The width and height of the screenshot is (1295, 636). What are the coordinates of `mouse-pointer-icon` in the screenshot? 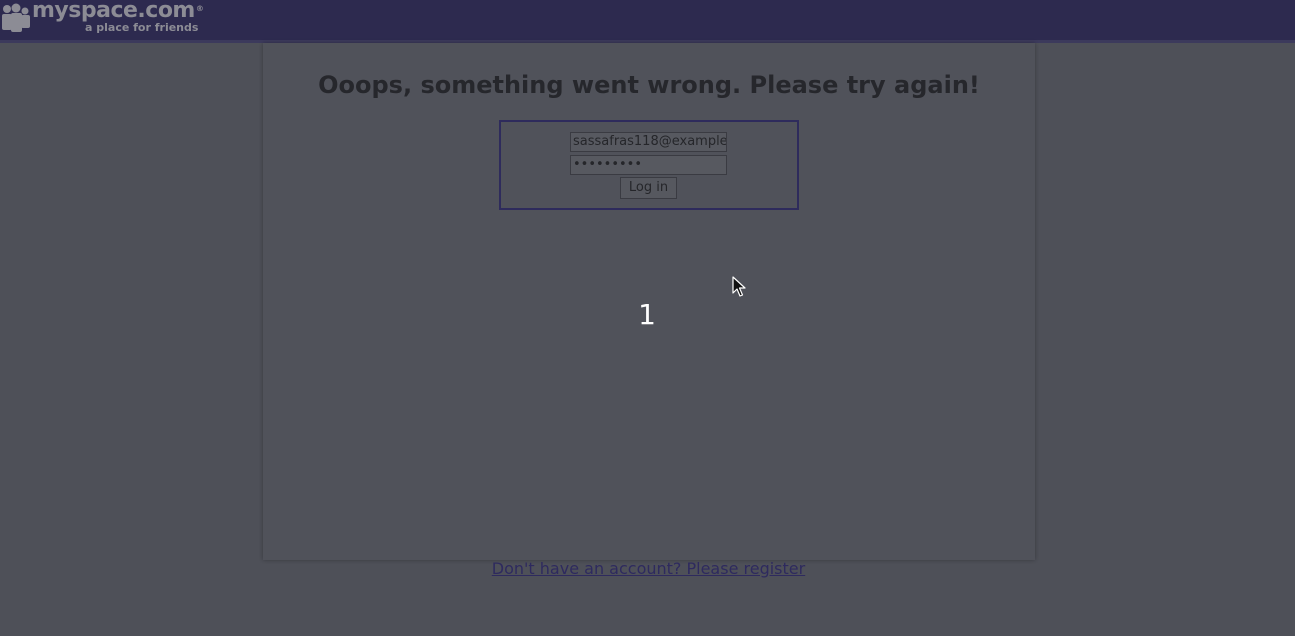 It's located at (739, 286).